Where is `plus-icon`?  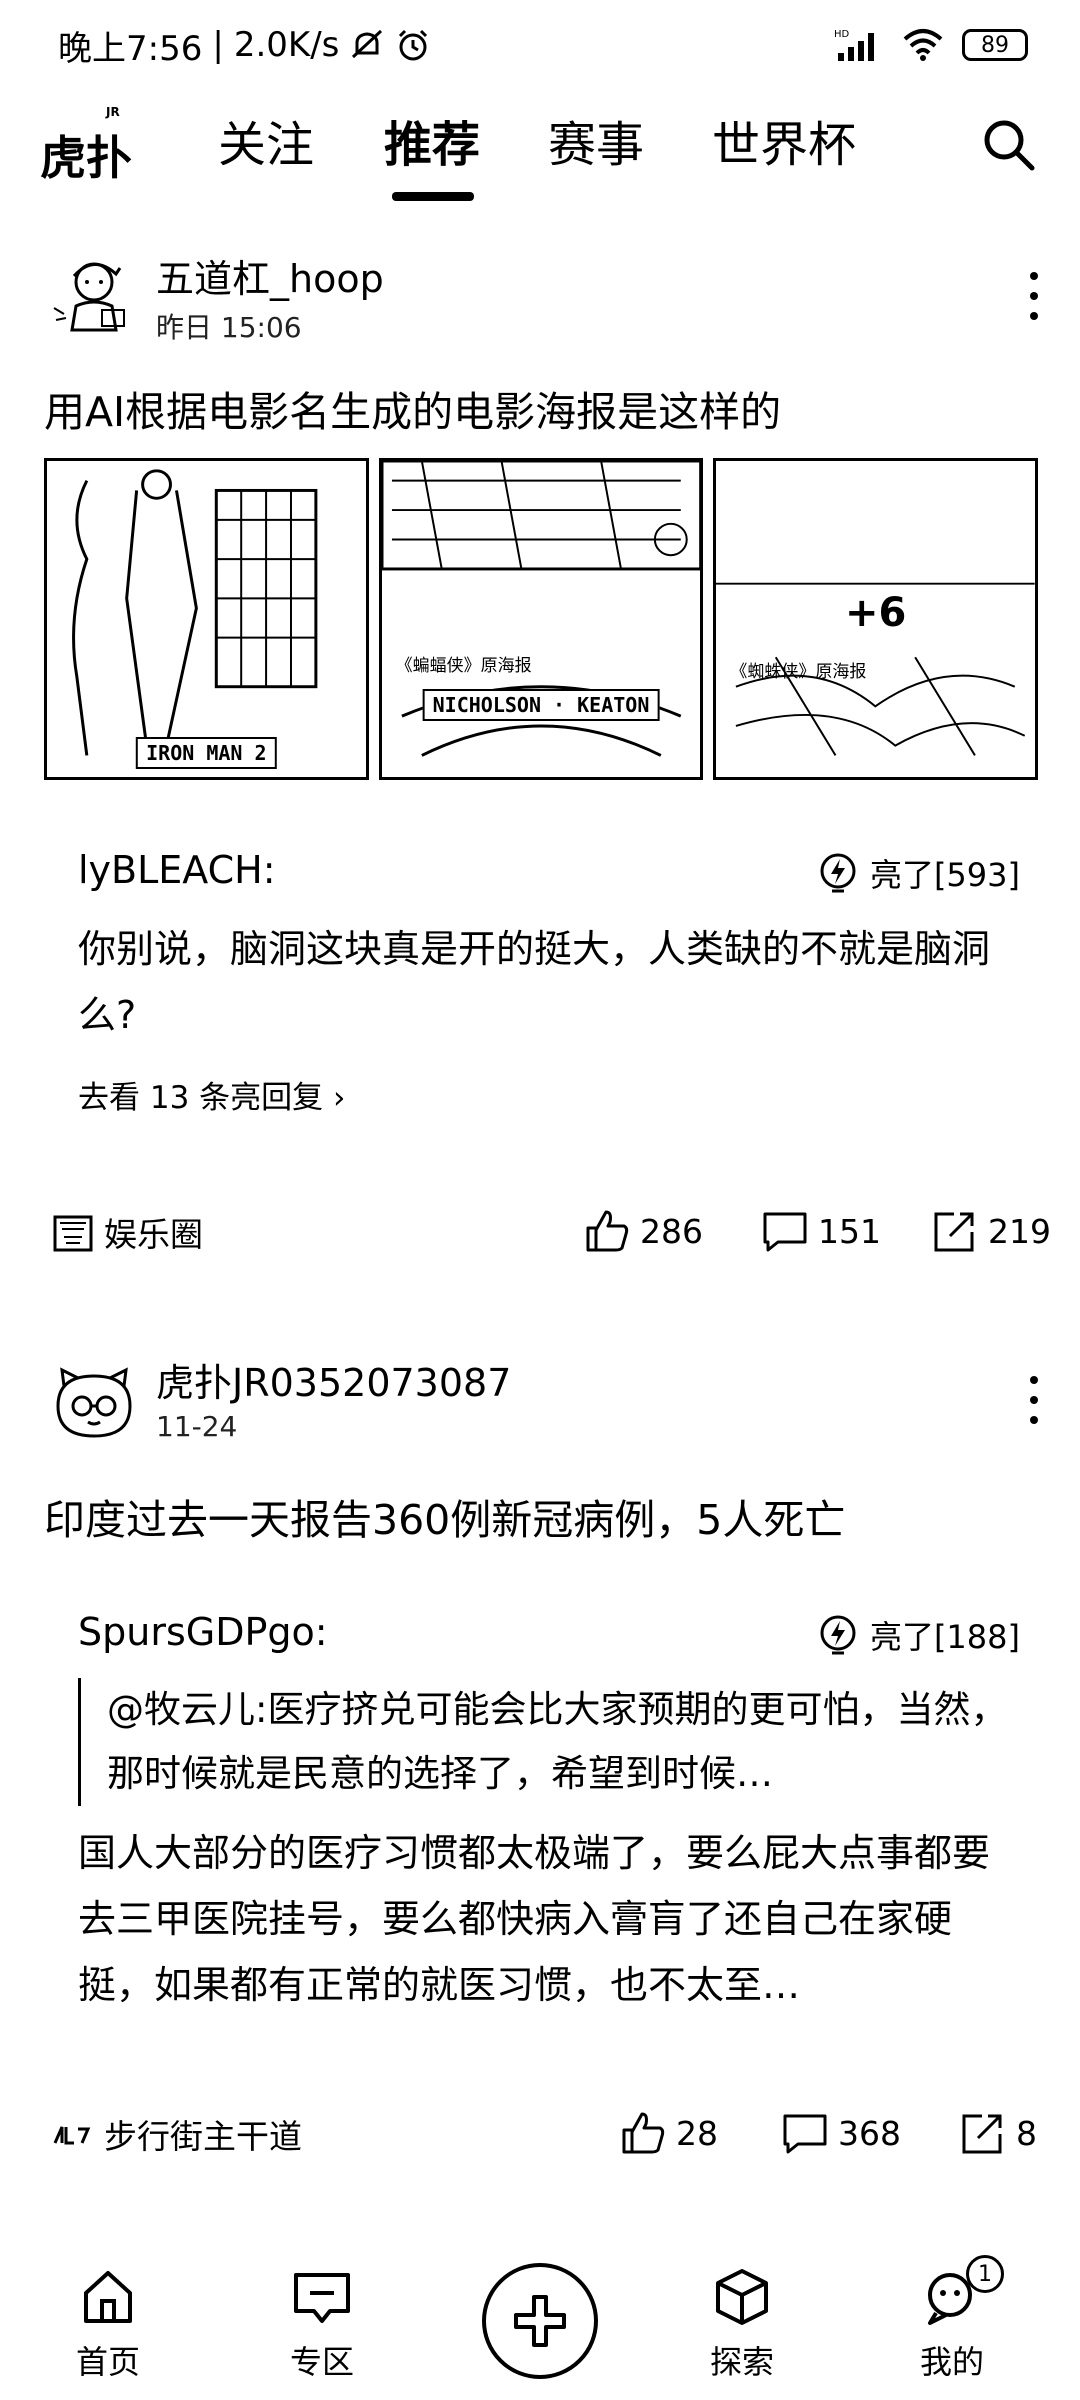
plus-icon is located at coordinates (540, 2321).